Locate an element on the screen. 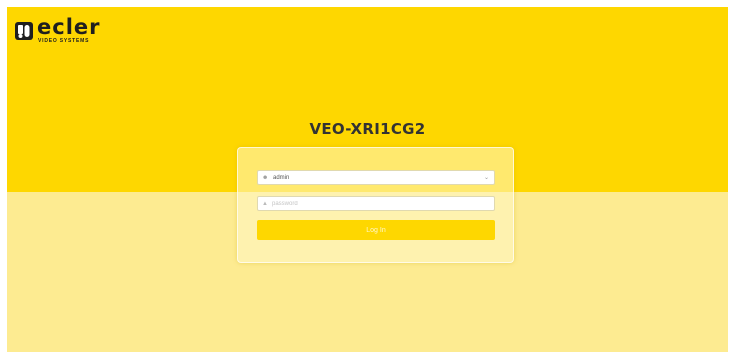 The image size is (729, 352). ecler-logo: ecler VIDEO SYSTEMS is located at coordinates (58, 30).